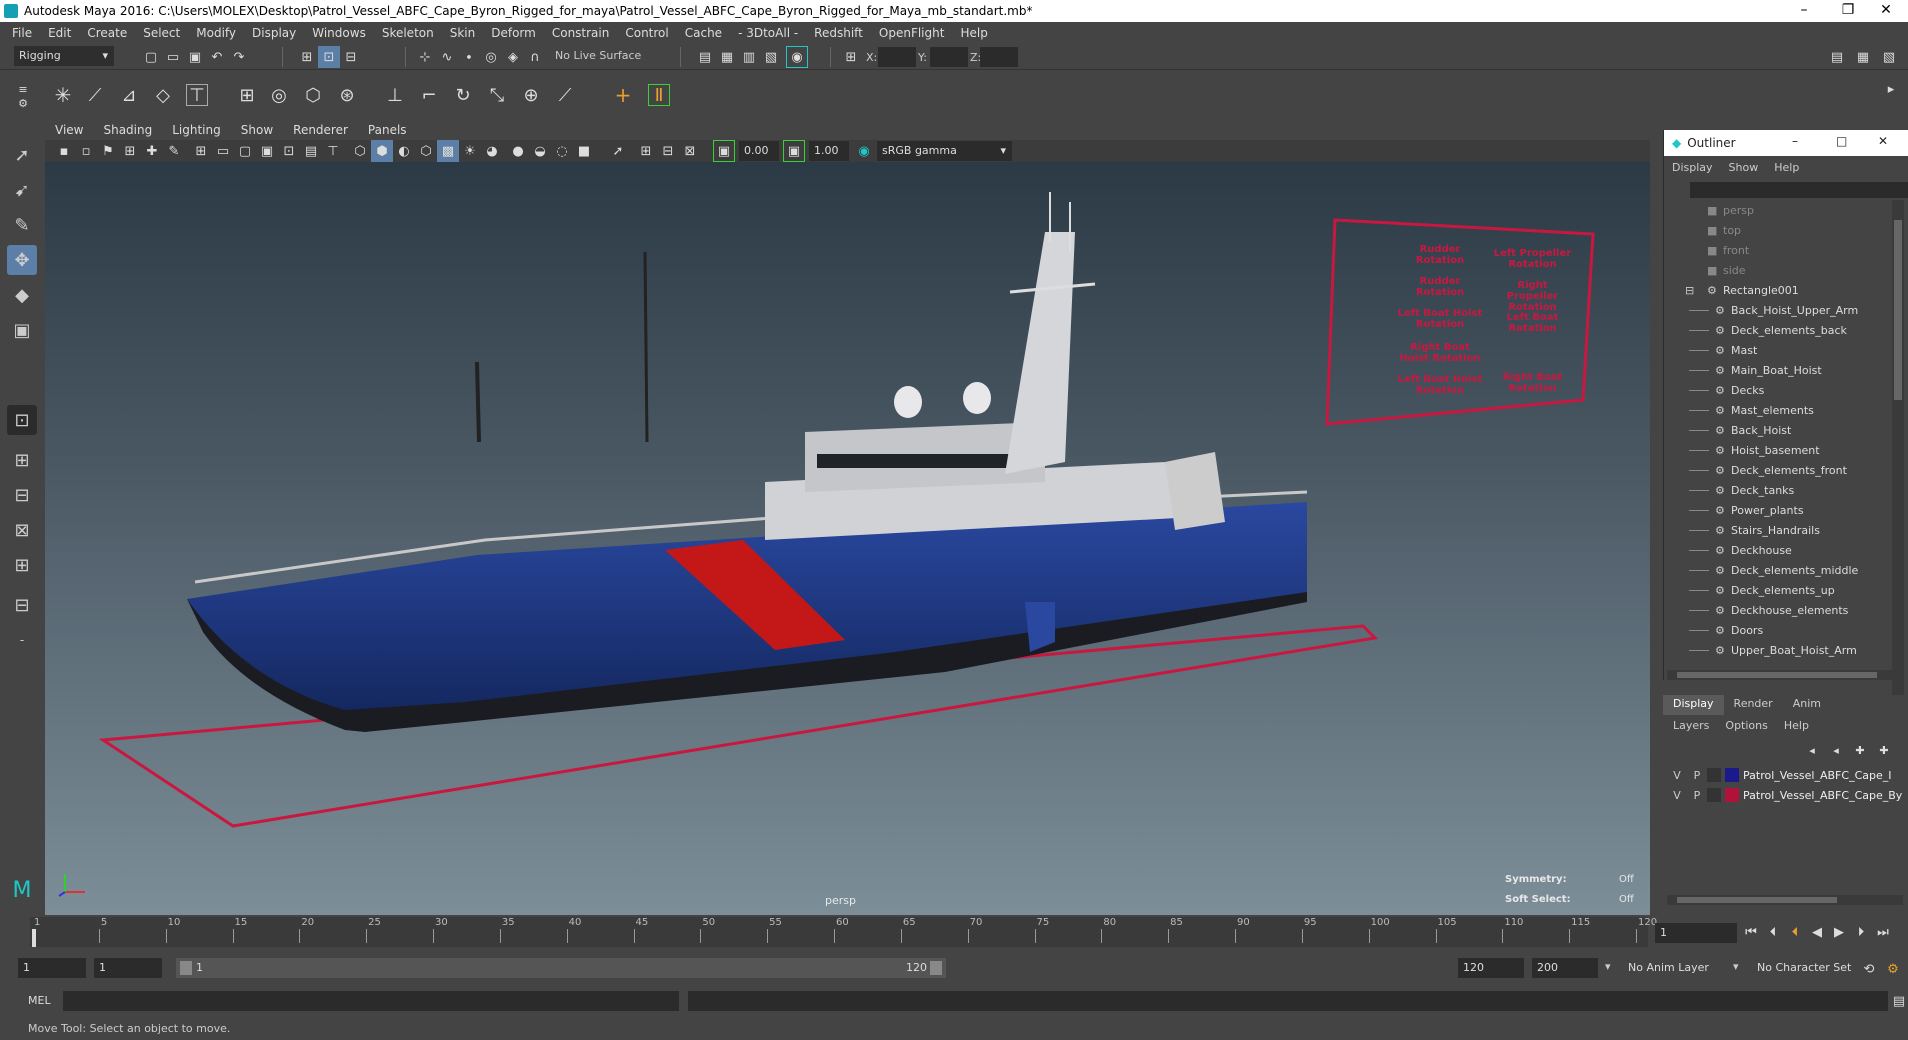  Describe the element at coordinates (1780, 590) in the screenshot. I see `outliner-item: ⚙ Deck_elements_up` at that location.